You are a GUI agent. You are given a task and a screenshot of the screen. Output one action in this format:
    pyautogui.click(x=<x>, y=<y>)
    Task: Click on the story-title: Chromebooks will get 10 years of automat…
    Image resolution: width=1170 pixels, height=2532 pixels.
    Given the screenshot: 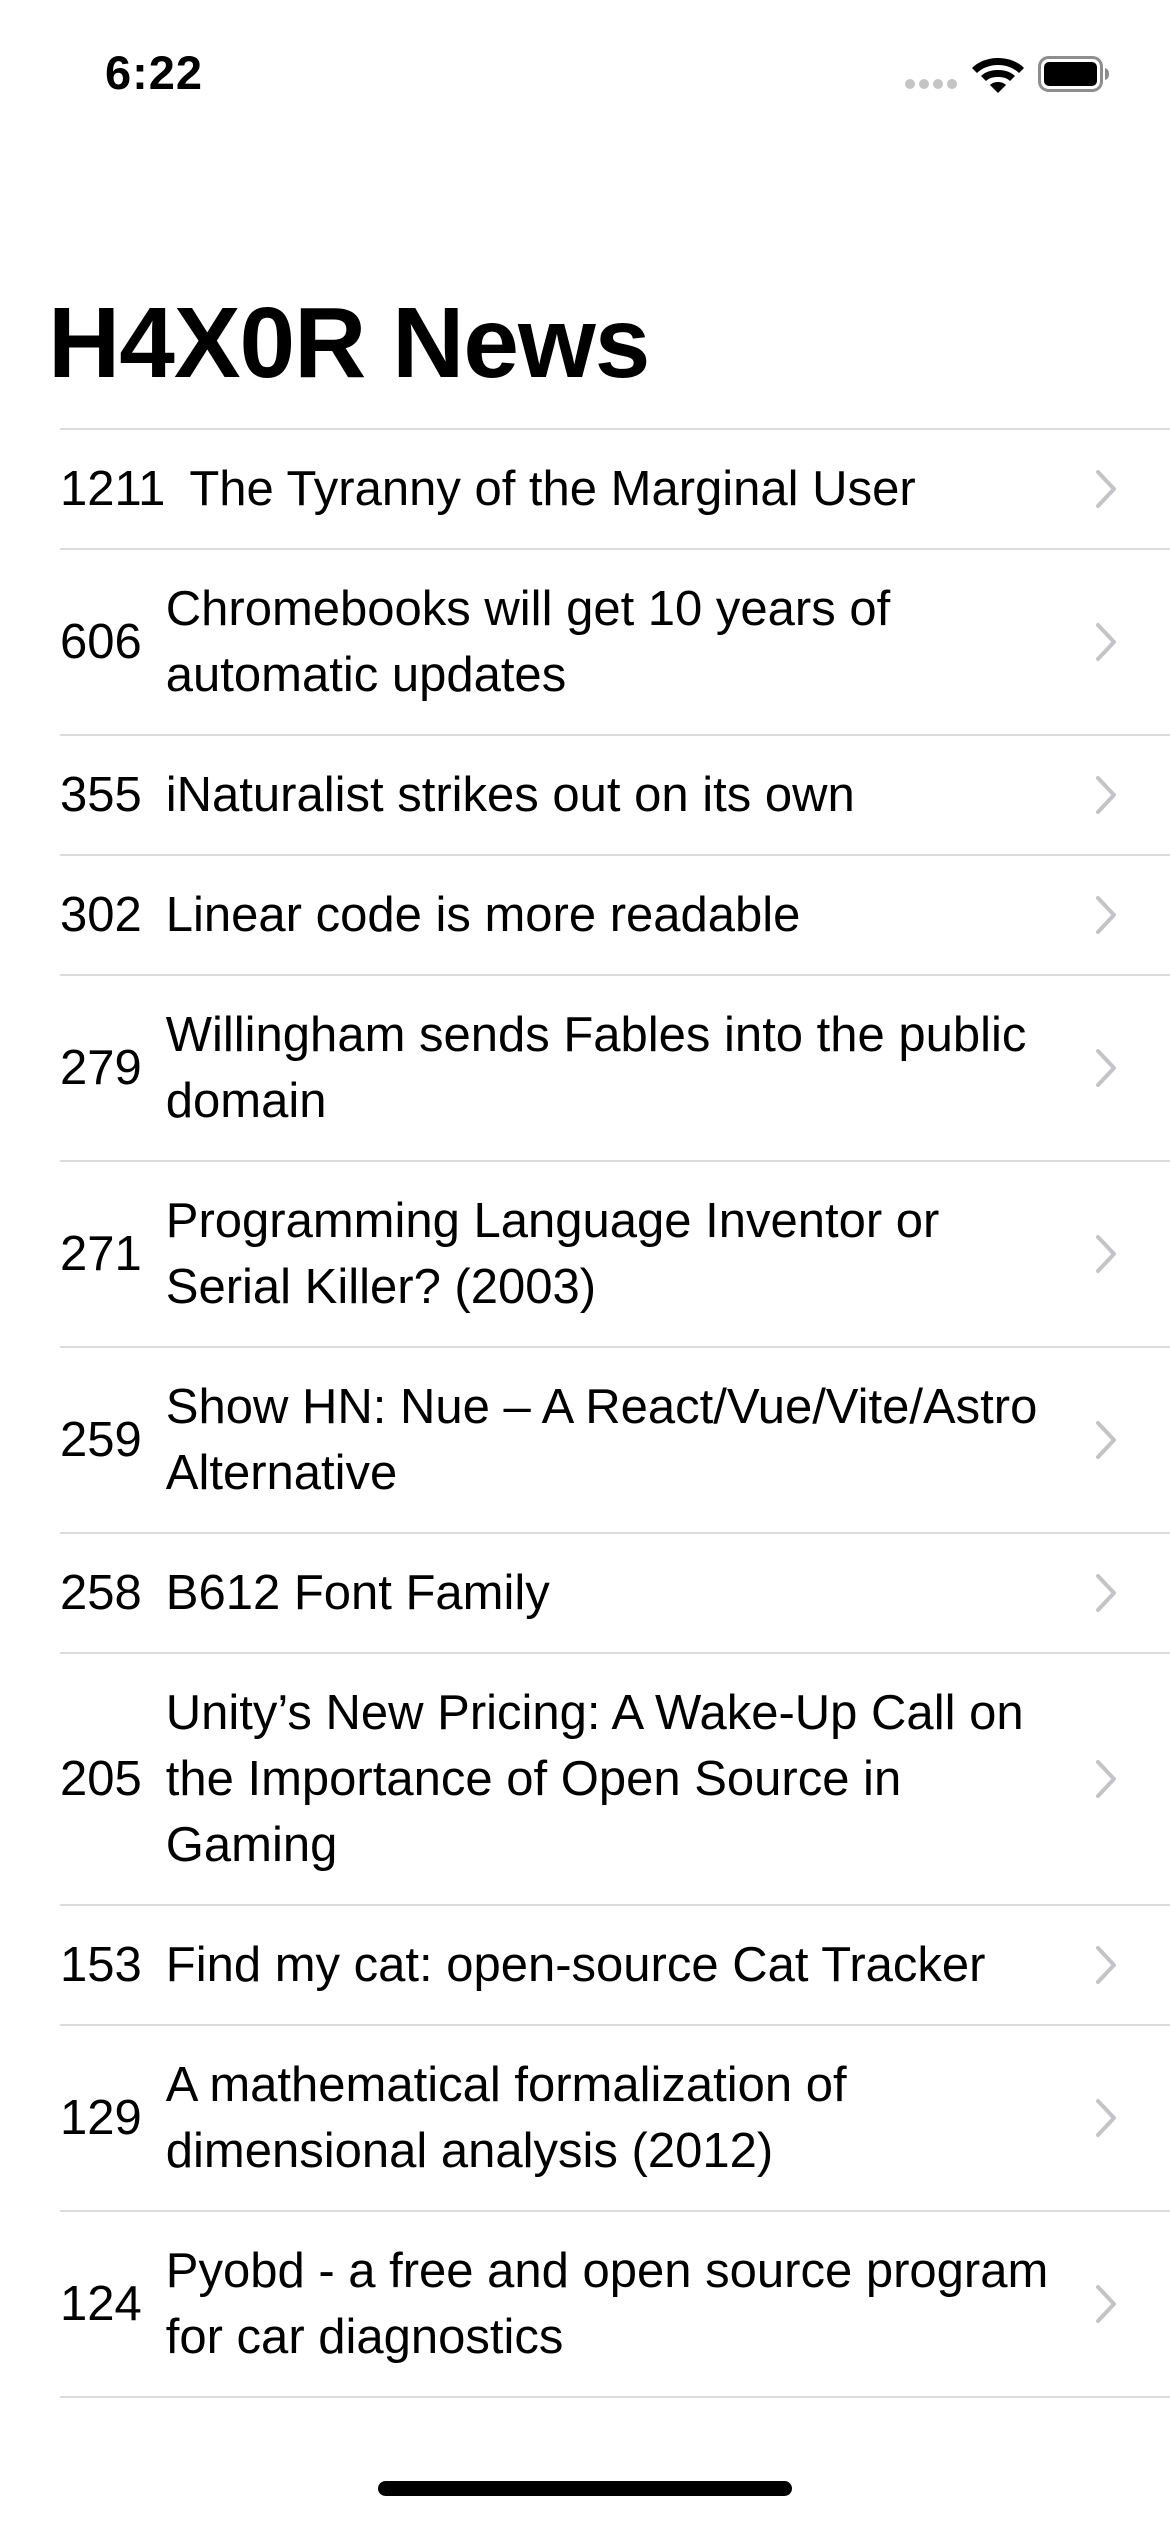 What is the action you would take?
    pyautogui.click(x=528, y=642)
    